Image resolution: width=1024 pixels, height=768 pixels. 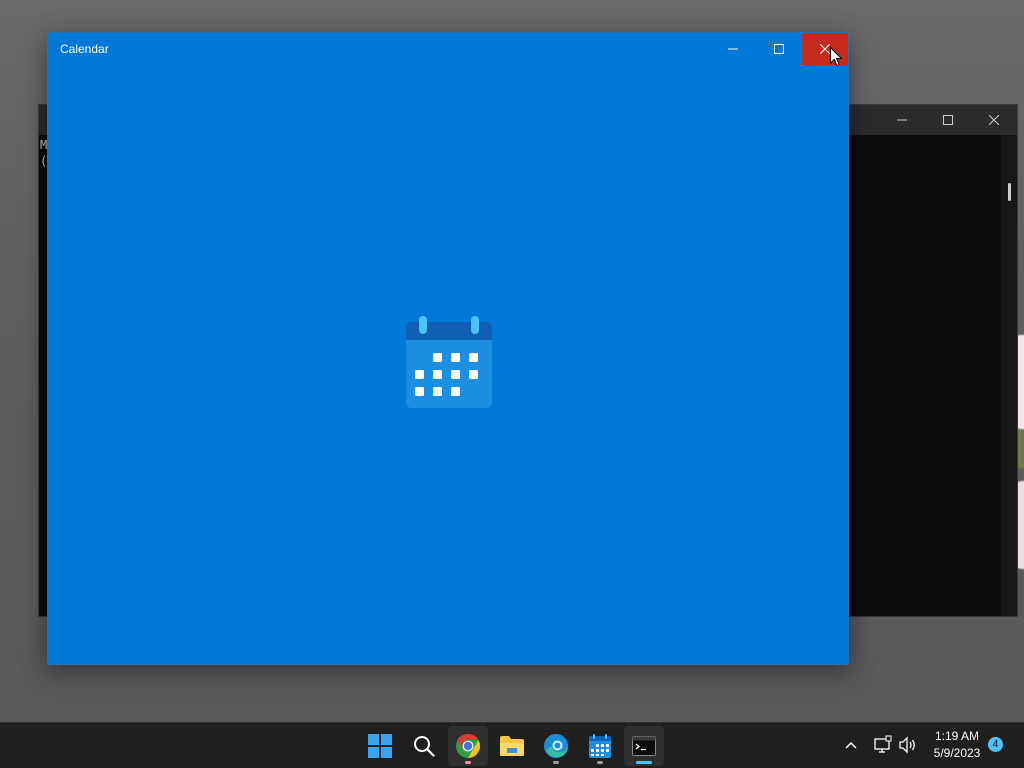 I want to click on terminal-window-controls, so click(x=948, y=120).